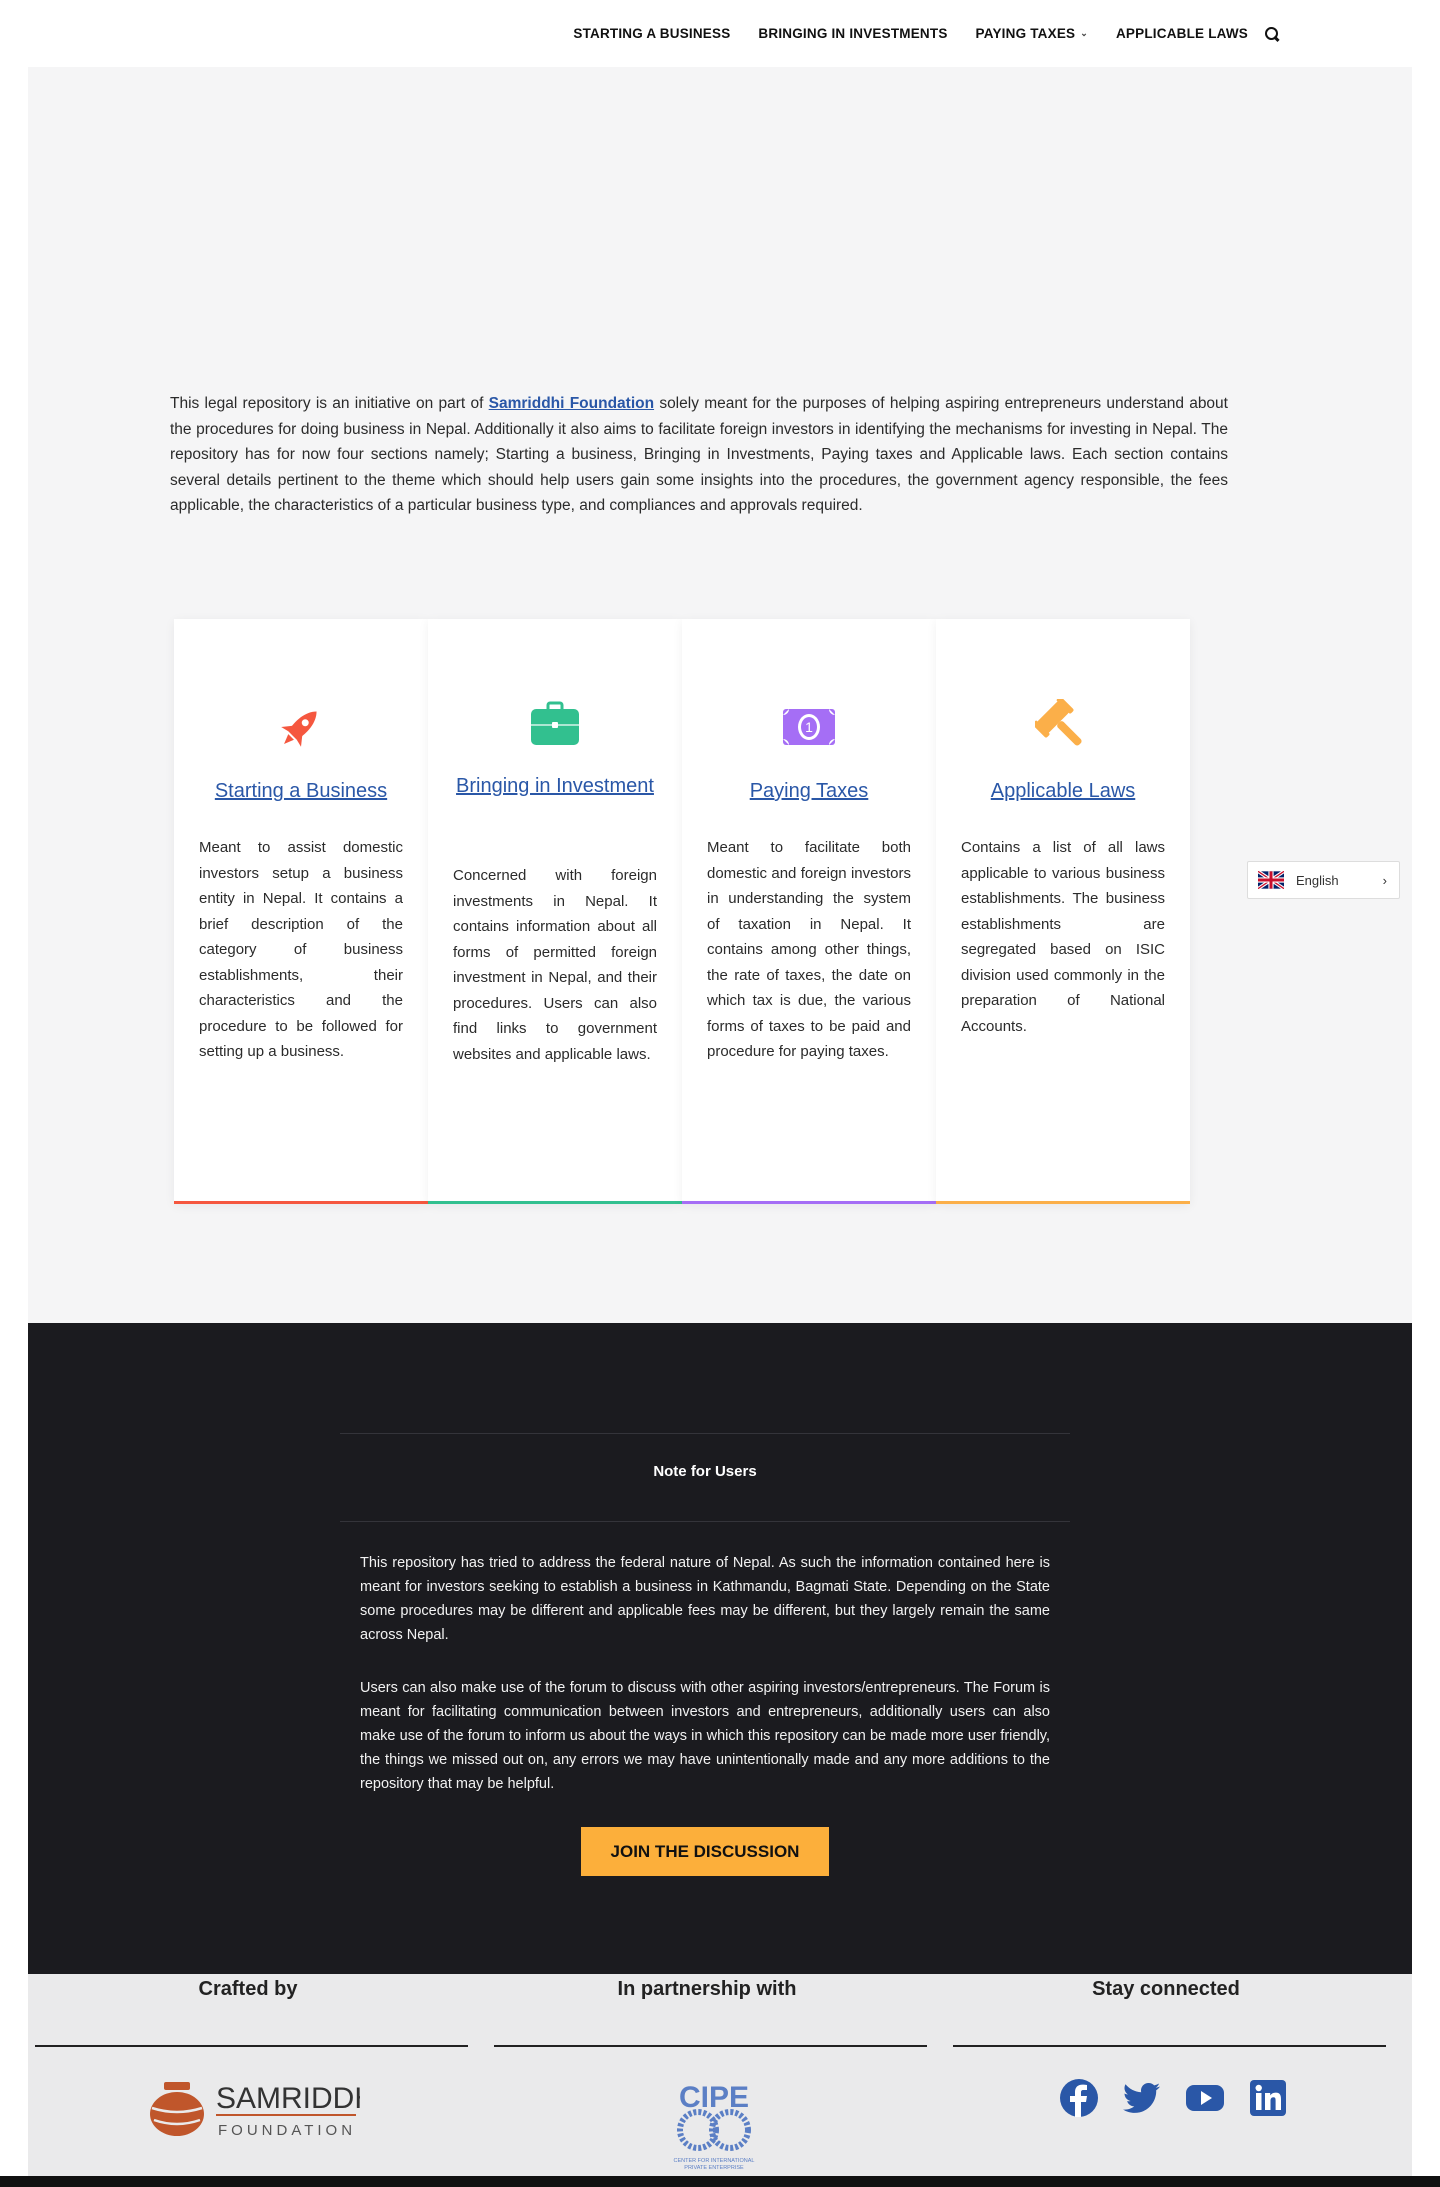  What do you see at coordinates (1058, 722) in the screenshot?
I see `gavel-icon` at bounding box center [1058, 722].